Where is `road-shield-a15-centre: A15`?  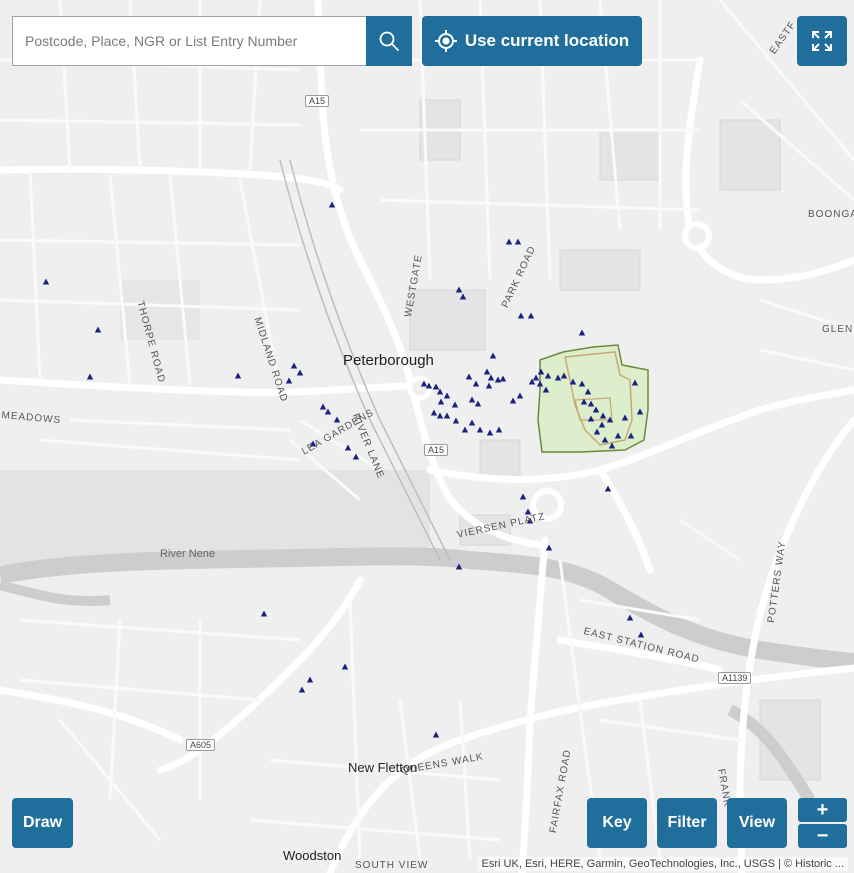 road-shield-a15-centre: A15 is located at coordinates (436, 450).